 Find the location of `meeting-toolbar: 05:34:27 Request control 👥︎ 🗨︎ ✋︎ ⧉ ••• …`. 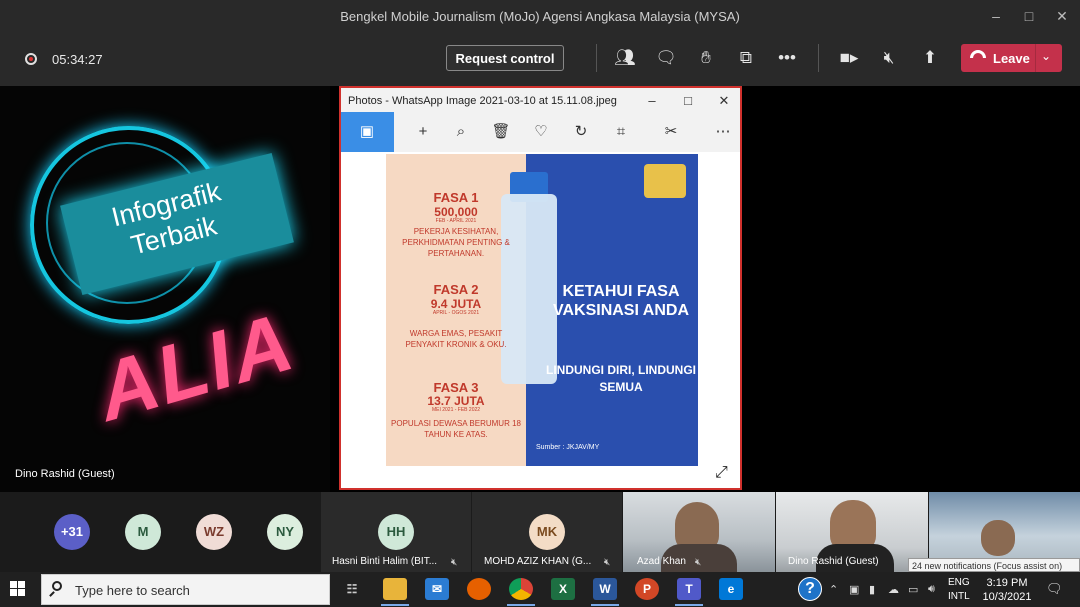

meeting-toolbar: 05:34:27 Request control 👥︎ 🗨︎ ✋︎ ⧉ ••• … is located at coordinates (540, 59).